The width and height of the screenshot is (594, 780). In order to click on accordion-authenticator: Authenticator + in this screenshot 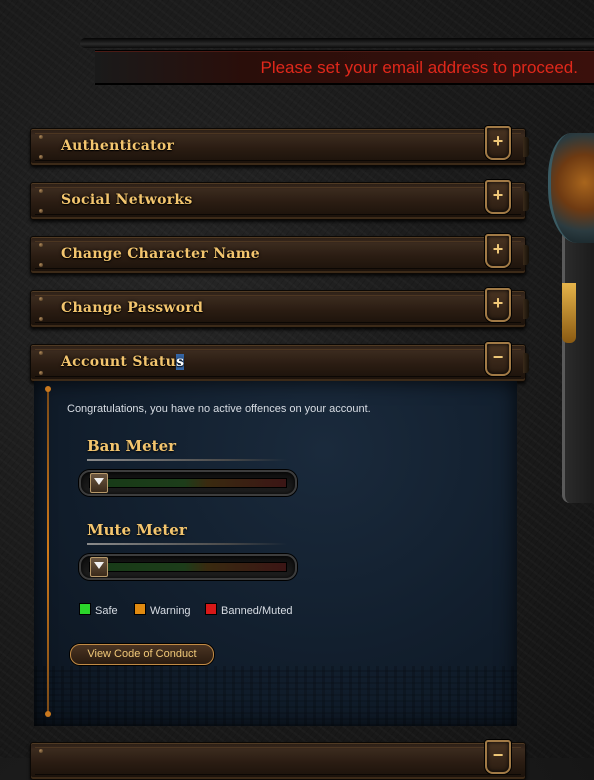, I will do `click(279, 146)`.